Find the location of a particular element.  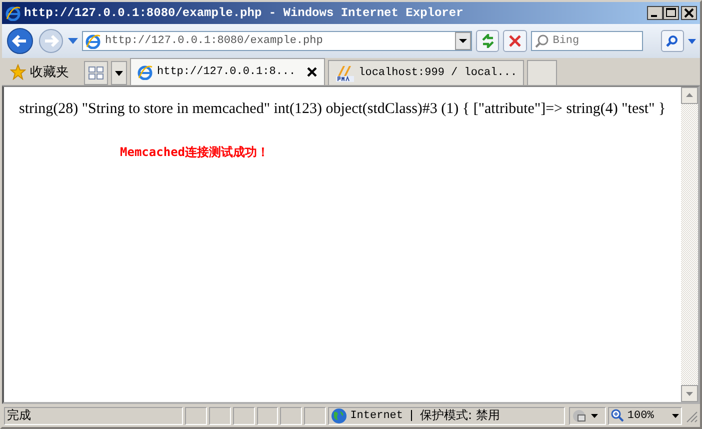

close-button is located at coordinates (689, 13).